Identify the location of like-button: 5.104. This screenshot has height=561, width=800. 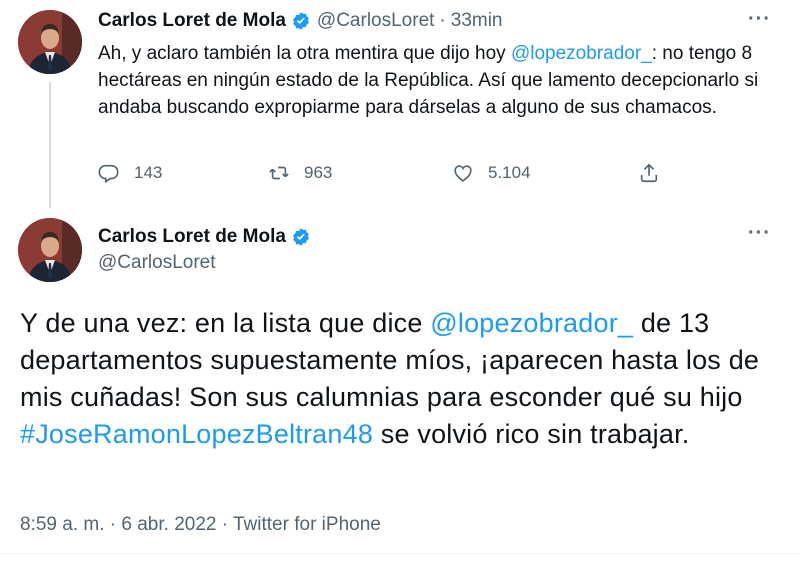
(491, 173).